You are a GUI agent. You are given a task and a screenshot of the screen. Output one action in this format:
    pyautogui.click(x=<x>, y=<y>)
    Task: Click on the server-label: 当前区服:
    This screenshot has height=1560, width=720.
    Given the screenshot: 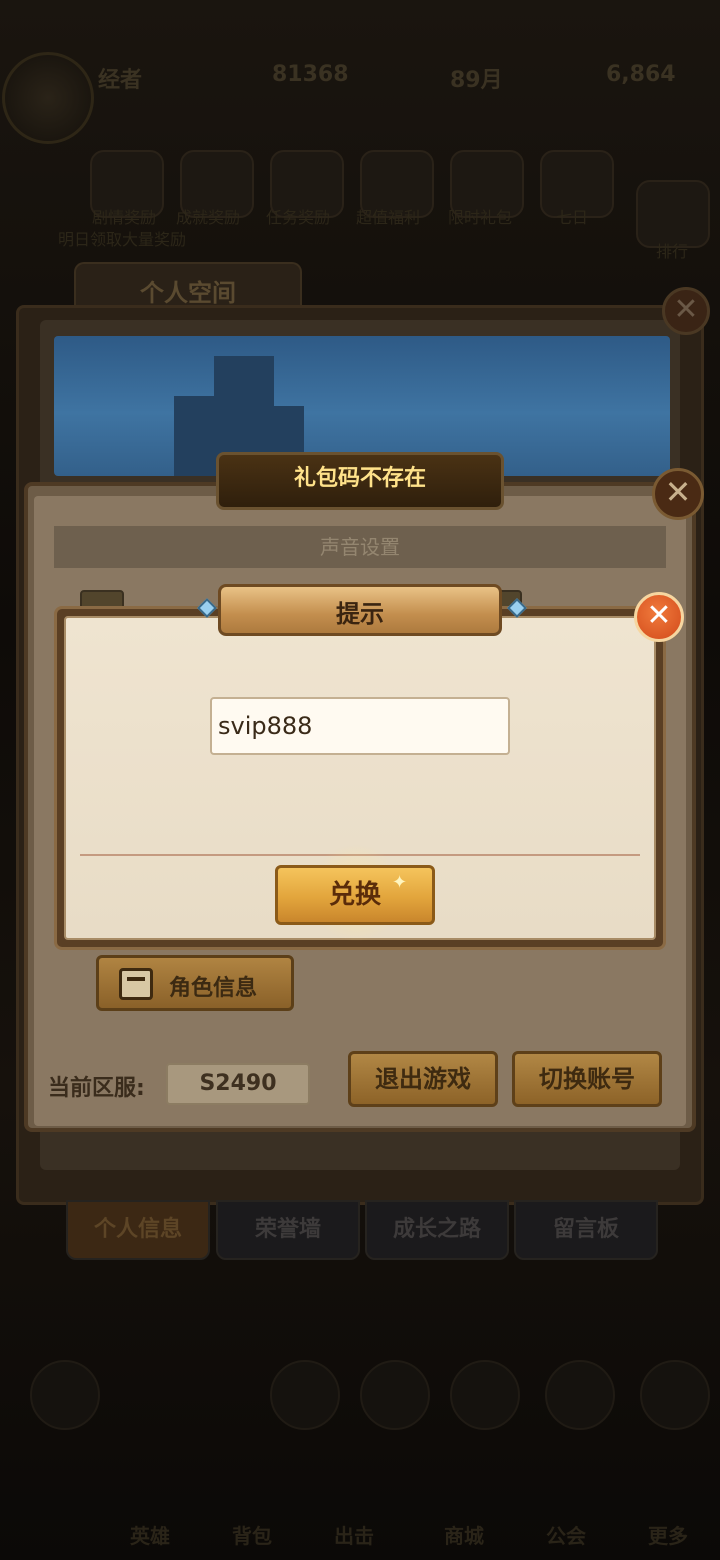 What is the action you would take?
    pyautogui.click(x=96, y=1088)
    